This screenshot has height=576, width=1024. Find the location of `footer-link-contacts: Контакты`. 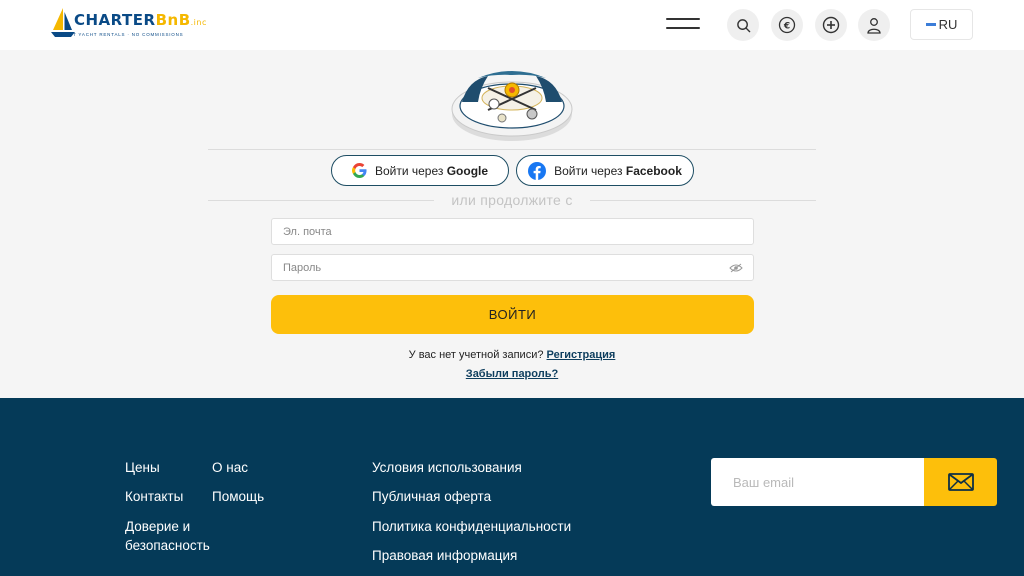

footer-link-contacts: Контакты is located at coordinates (154, 496).